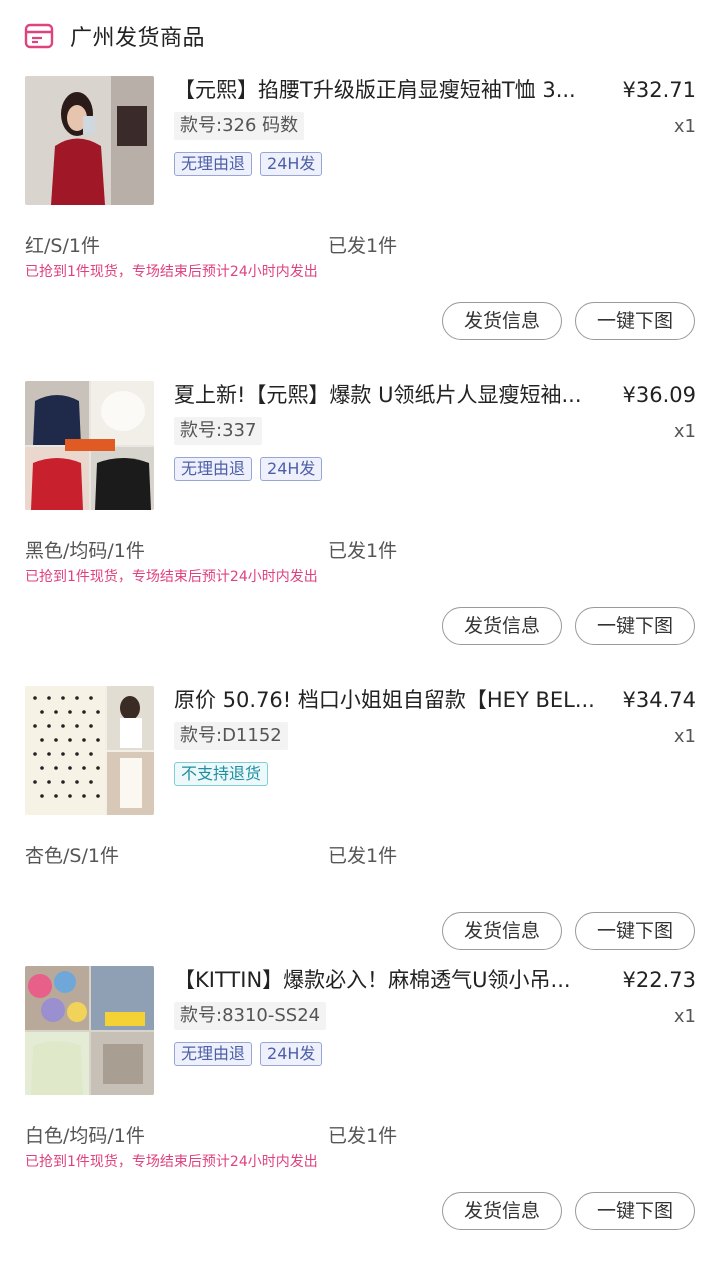 This screenshot has height=1262, width=720. What do you see at coordinates (231, 736) in the screenshot?
I see `product-sku: 款号:D1152` at bounding box center [231, 736].